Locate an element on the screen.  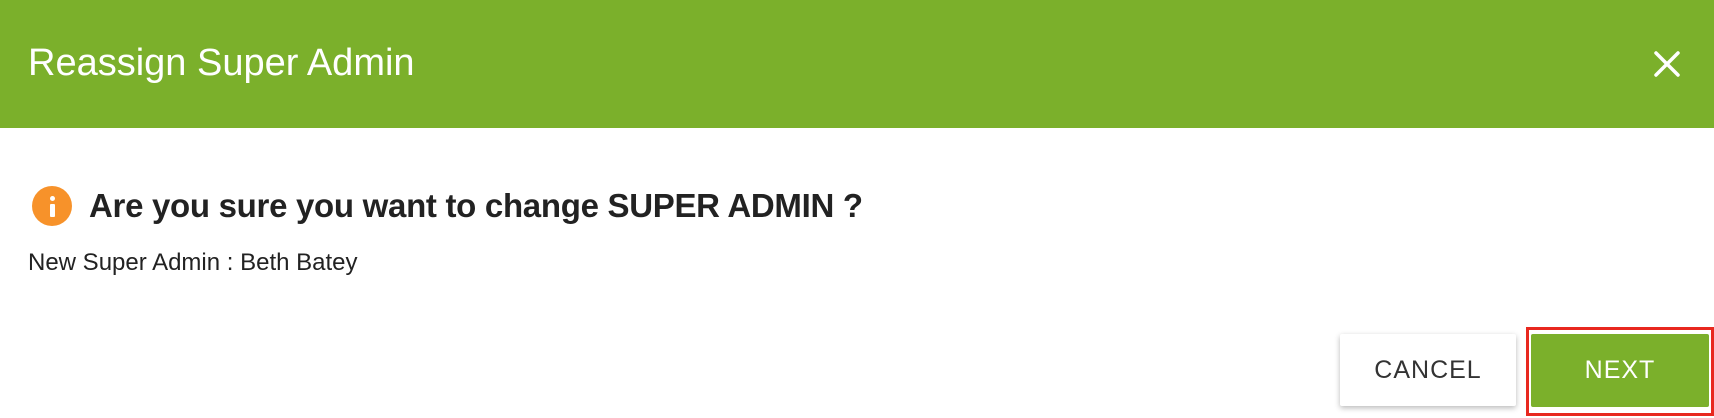
info-icon is located at coordinates (52, 206).